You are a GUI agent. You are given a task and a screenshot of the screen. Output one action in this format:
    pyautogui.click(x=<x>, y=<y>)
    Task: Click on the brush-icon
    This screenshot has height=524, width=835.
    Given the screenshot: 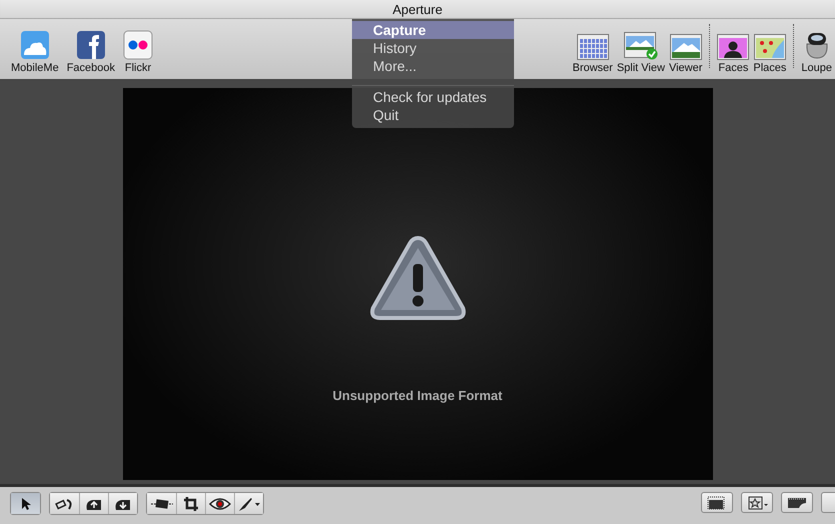 What is the action you would take?
    pyautogui.click(x=249, y=504)
    